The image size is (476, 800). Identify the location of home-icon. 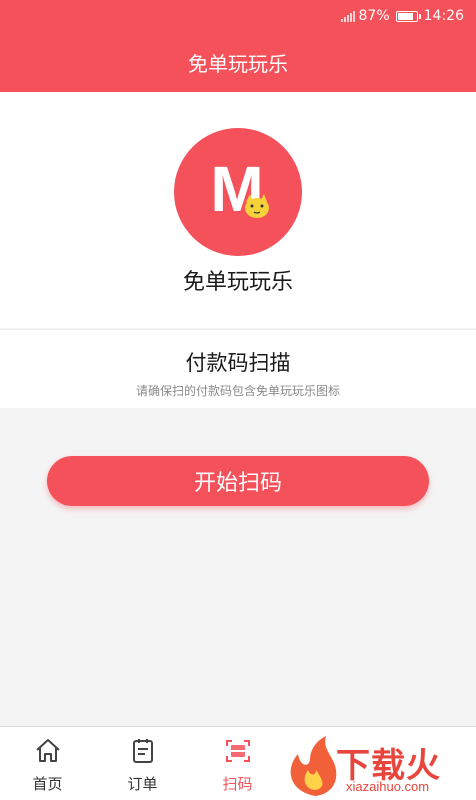
(48, 750).